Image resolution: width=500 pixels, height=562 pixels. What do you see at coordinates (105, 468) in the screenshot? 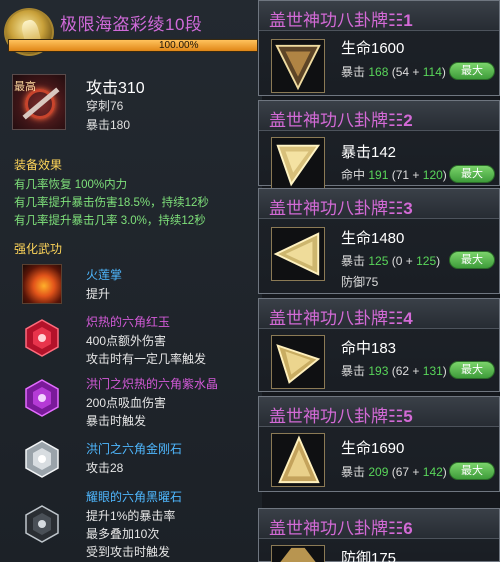
I see `martial-line: 攻击28` at bounding box center [105, 468].